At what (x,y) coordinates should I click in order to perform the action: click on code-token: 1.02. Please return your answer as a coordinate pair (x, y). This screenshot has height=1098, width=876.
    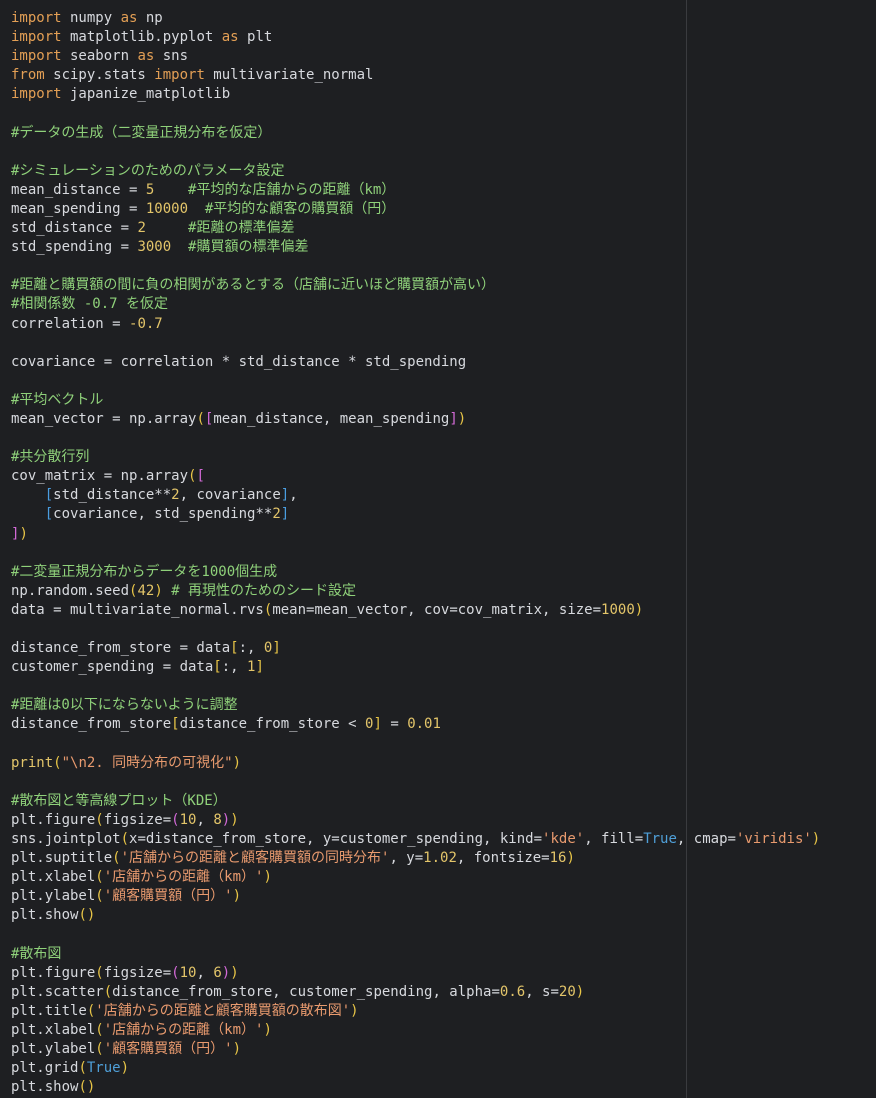
    Looking at the image, I should click on (440, 858).